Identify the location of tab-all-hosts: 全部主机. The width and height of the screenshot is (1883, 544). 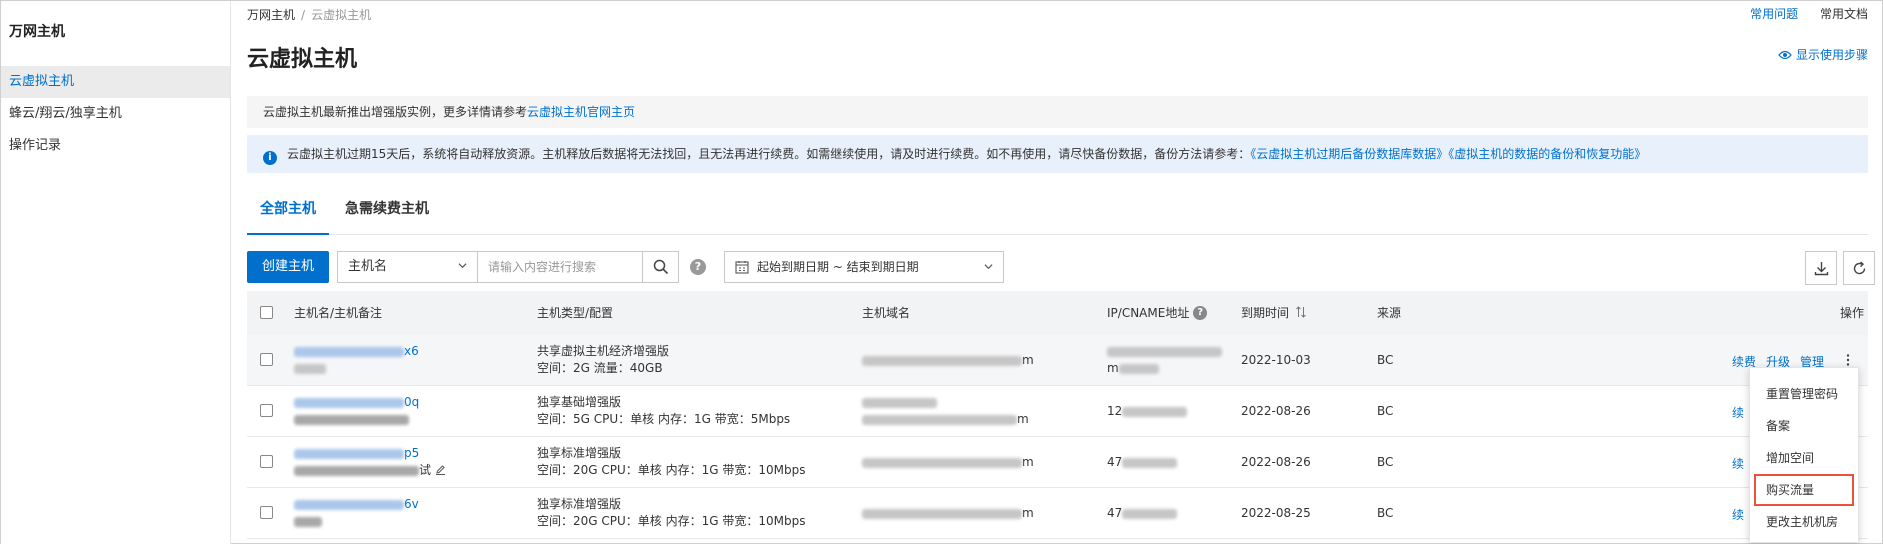
(288, 213).